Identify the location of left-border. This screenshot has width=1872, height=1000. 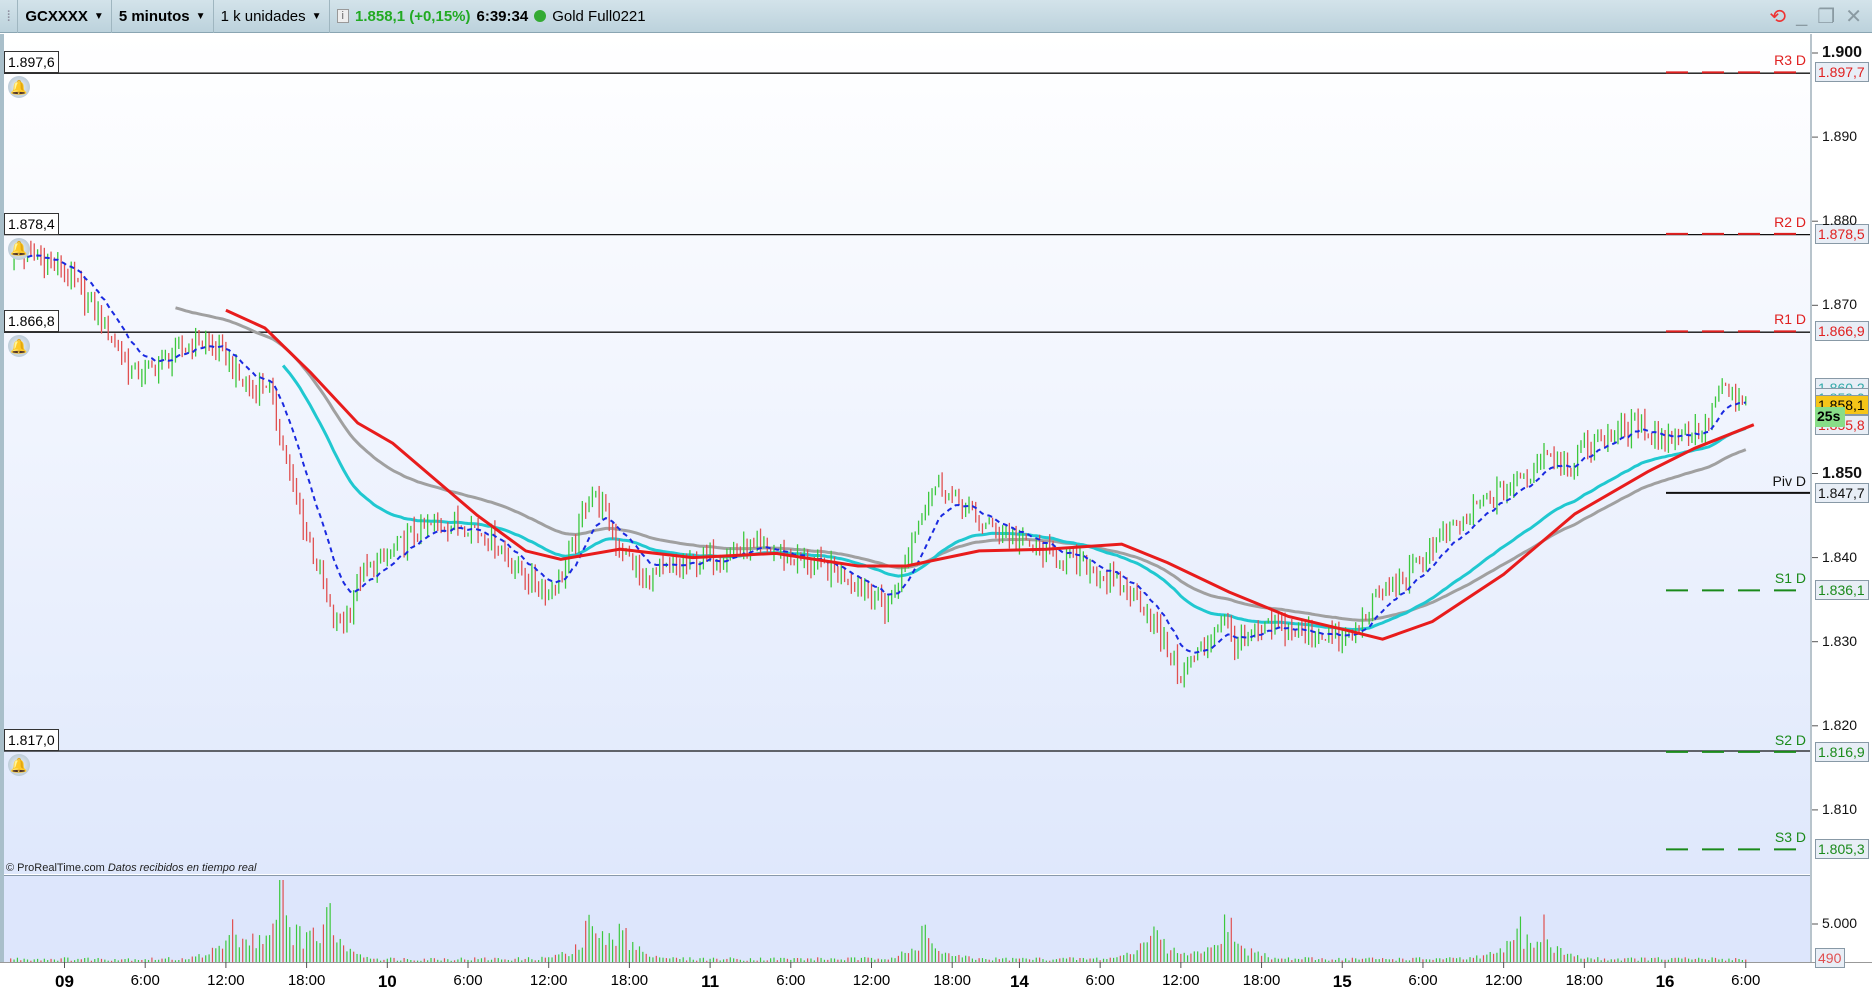
(2, 498).